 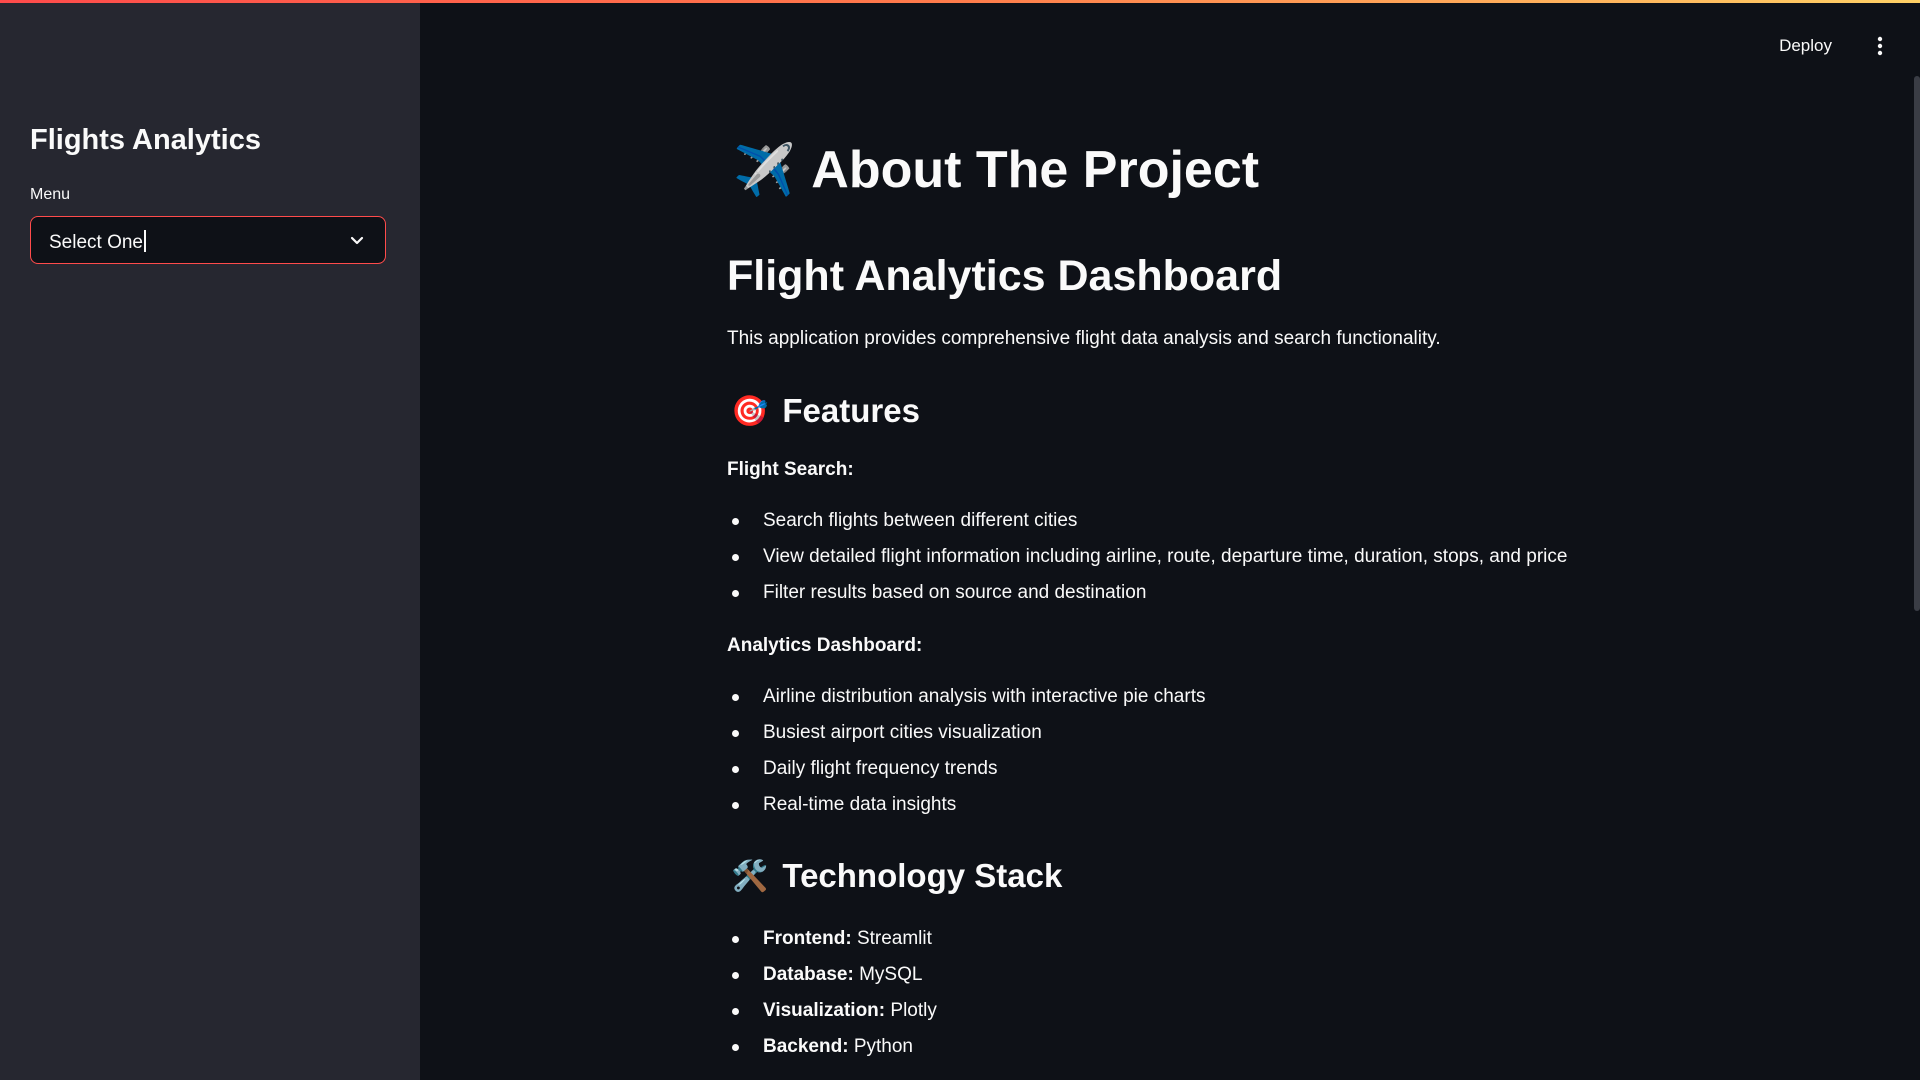 I want to click on tech-key: Visualization:, so click(x=824, y=1010).